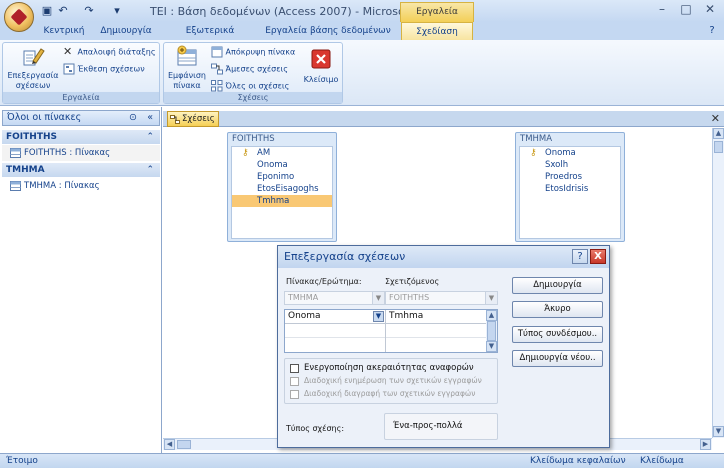  I want to click on field-item-selected: Tmhma, so click(282, 201).